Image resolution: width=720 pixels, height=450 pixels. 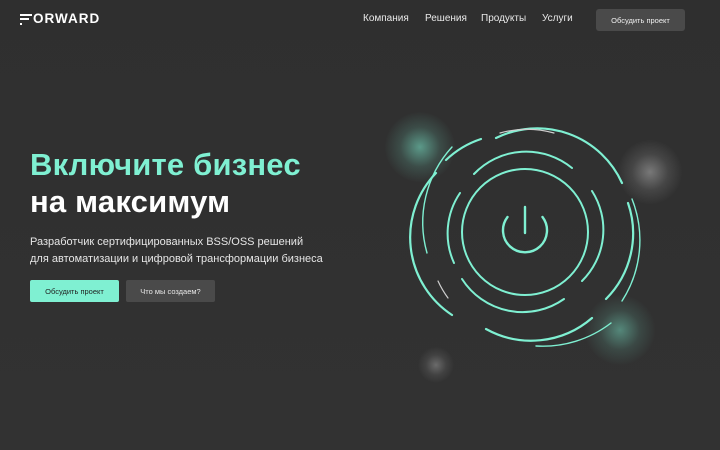 I want to click on hero-title: Включите бизнес на максимум, so click(x=165, y=183).